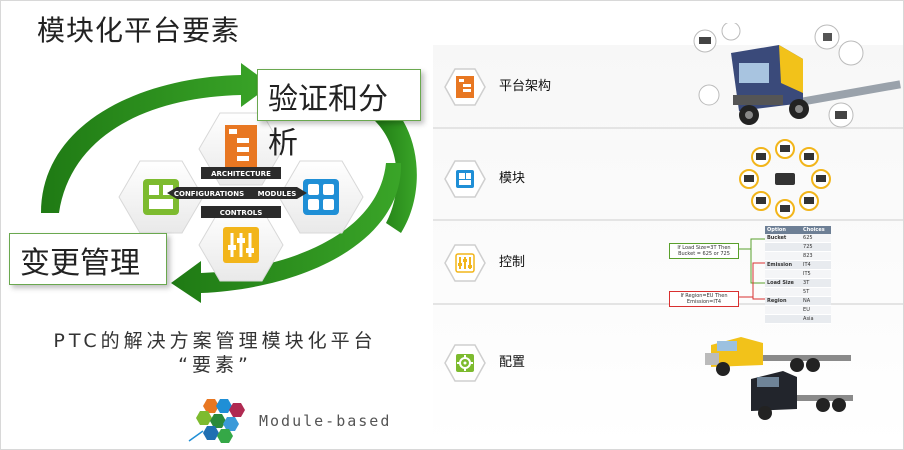 This screenshot has height=450, width=904. What do you see at coordinates (139, 30) in the screenshot?
I see `slide-title: 模块化平台要素` at bounding box center [139, 30].